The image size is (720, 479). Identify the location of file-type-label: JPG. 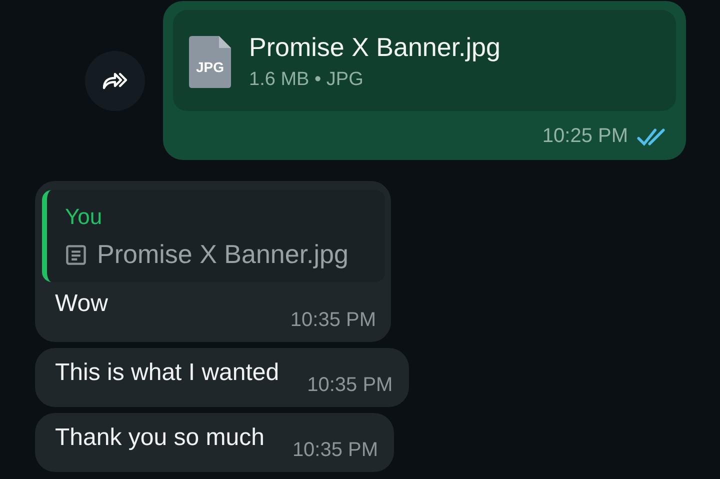
(210, 66).